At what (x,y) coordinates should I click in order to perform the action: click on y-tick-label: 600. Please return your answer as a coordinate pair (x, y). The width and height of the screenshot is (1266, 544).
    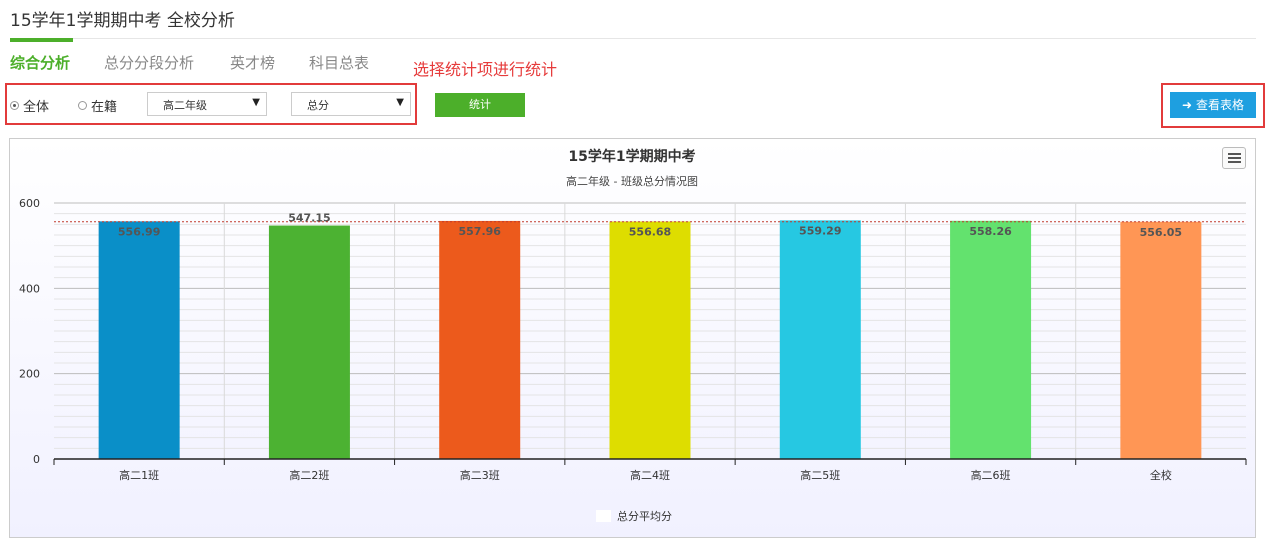
    Looking at the image, I should click on (29, 203).